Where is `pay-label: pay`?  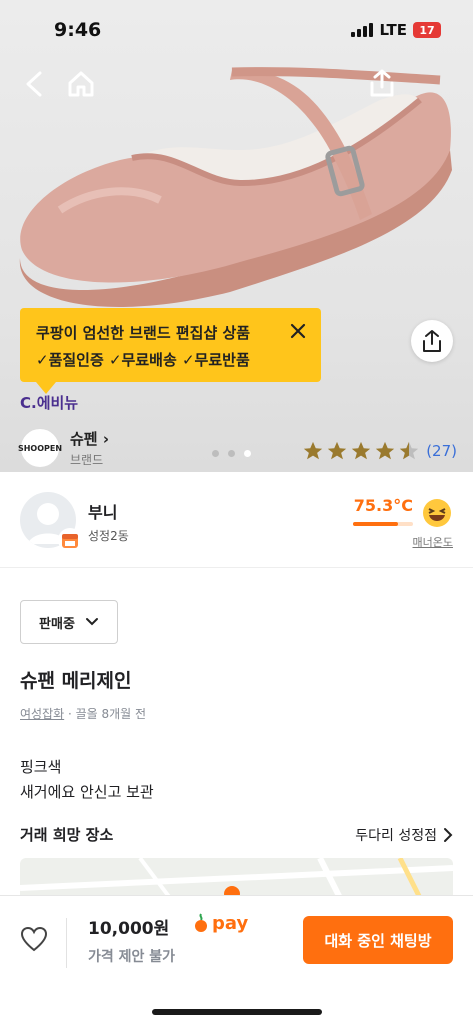
pay-label: pay is located at coordinates (230, 923).